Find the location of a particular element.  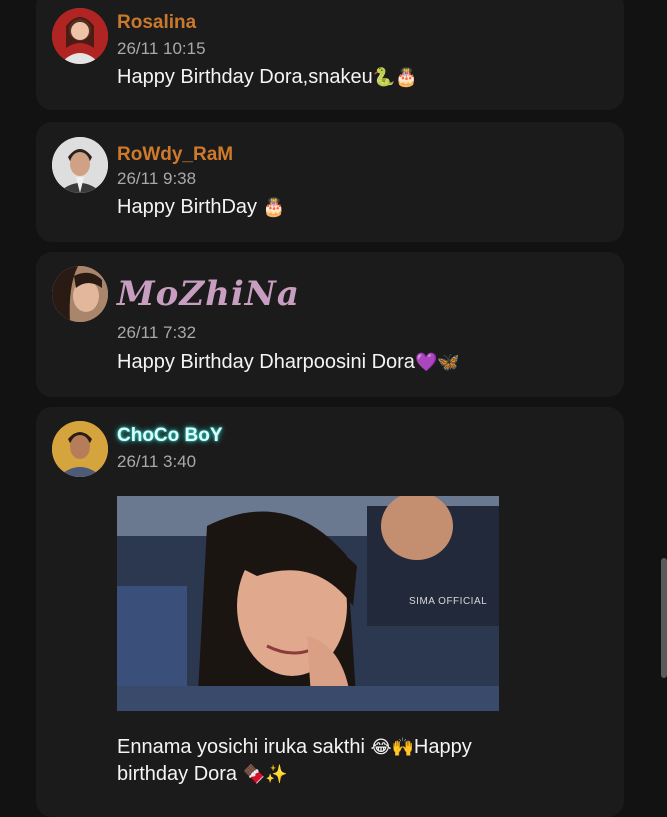

emoji: 🍫✨ is located at coordinates (265, 774).